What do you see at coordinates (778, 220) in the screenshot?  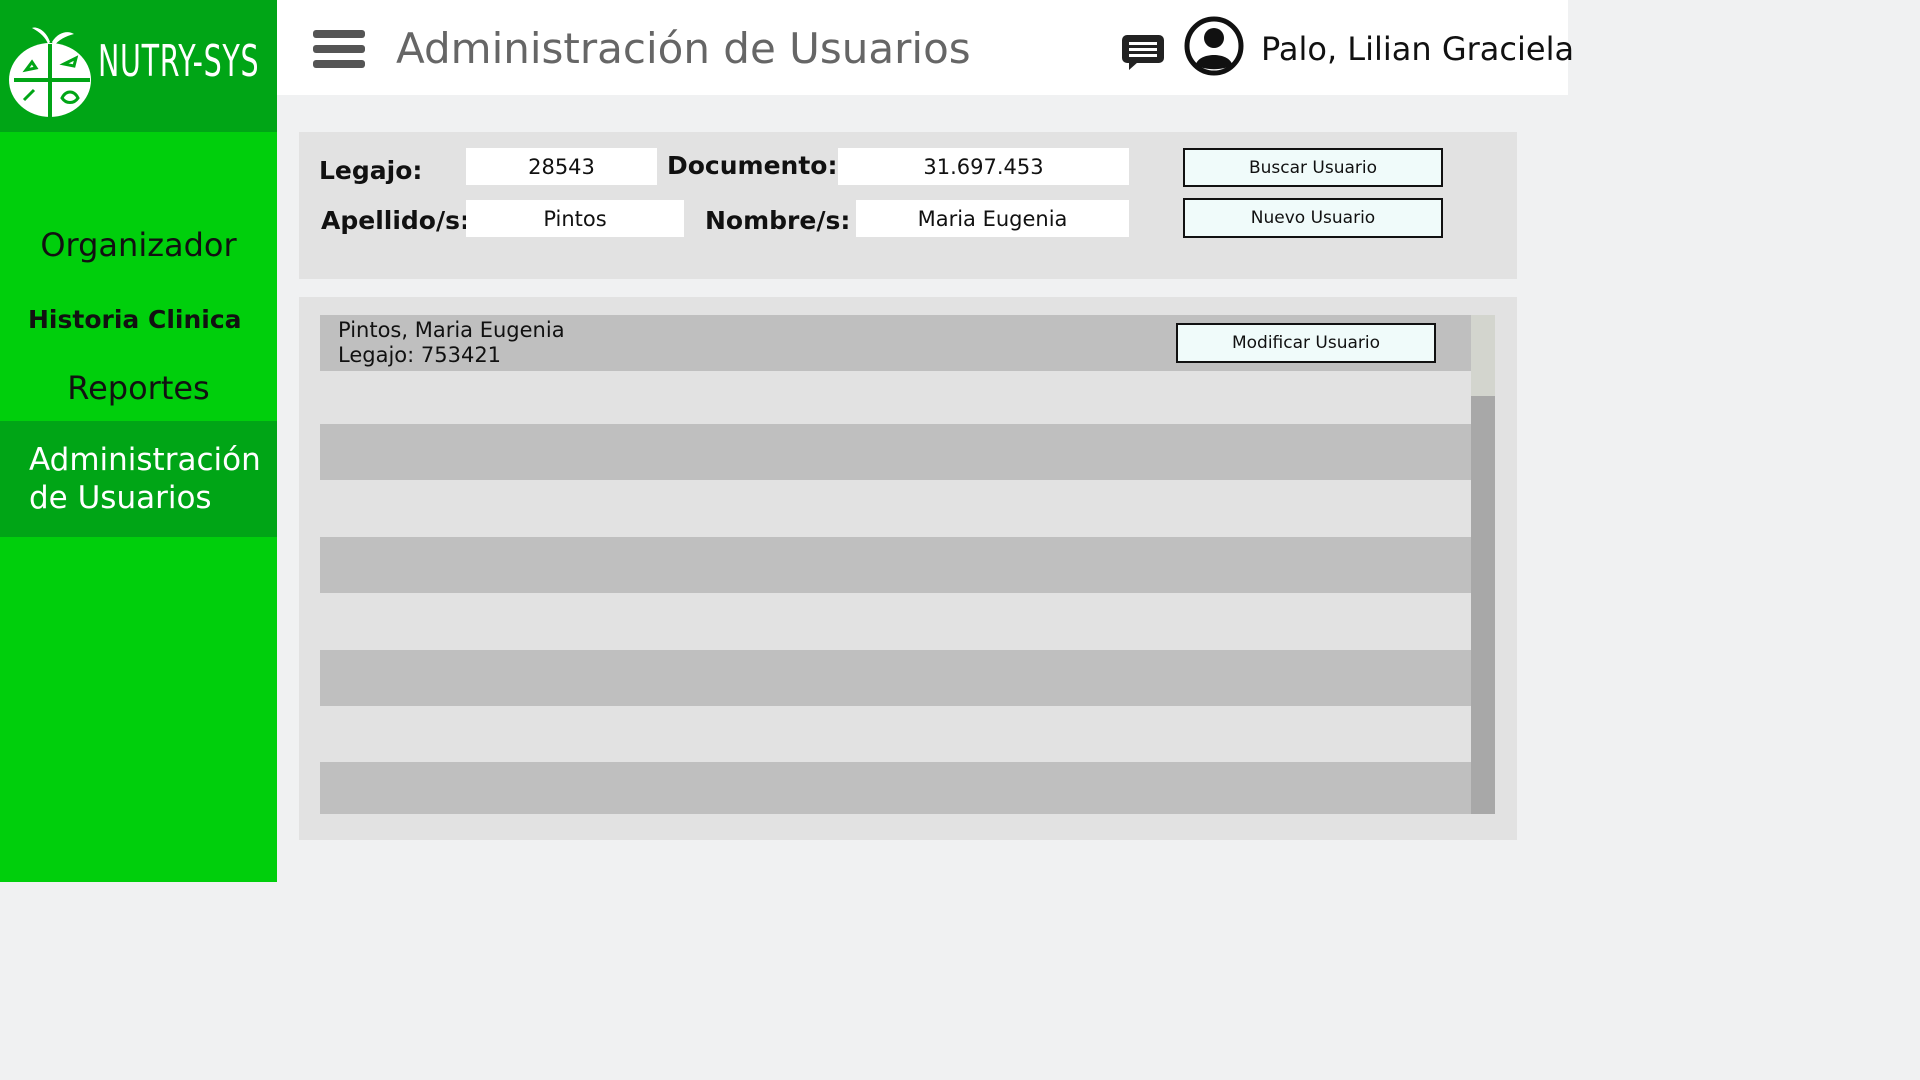 I see `nombre-label: Nombre/s:` at bounding box center [778, 220].